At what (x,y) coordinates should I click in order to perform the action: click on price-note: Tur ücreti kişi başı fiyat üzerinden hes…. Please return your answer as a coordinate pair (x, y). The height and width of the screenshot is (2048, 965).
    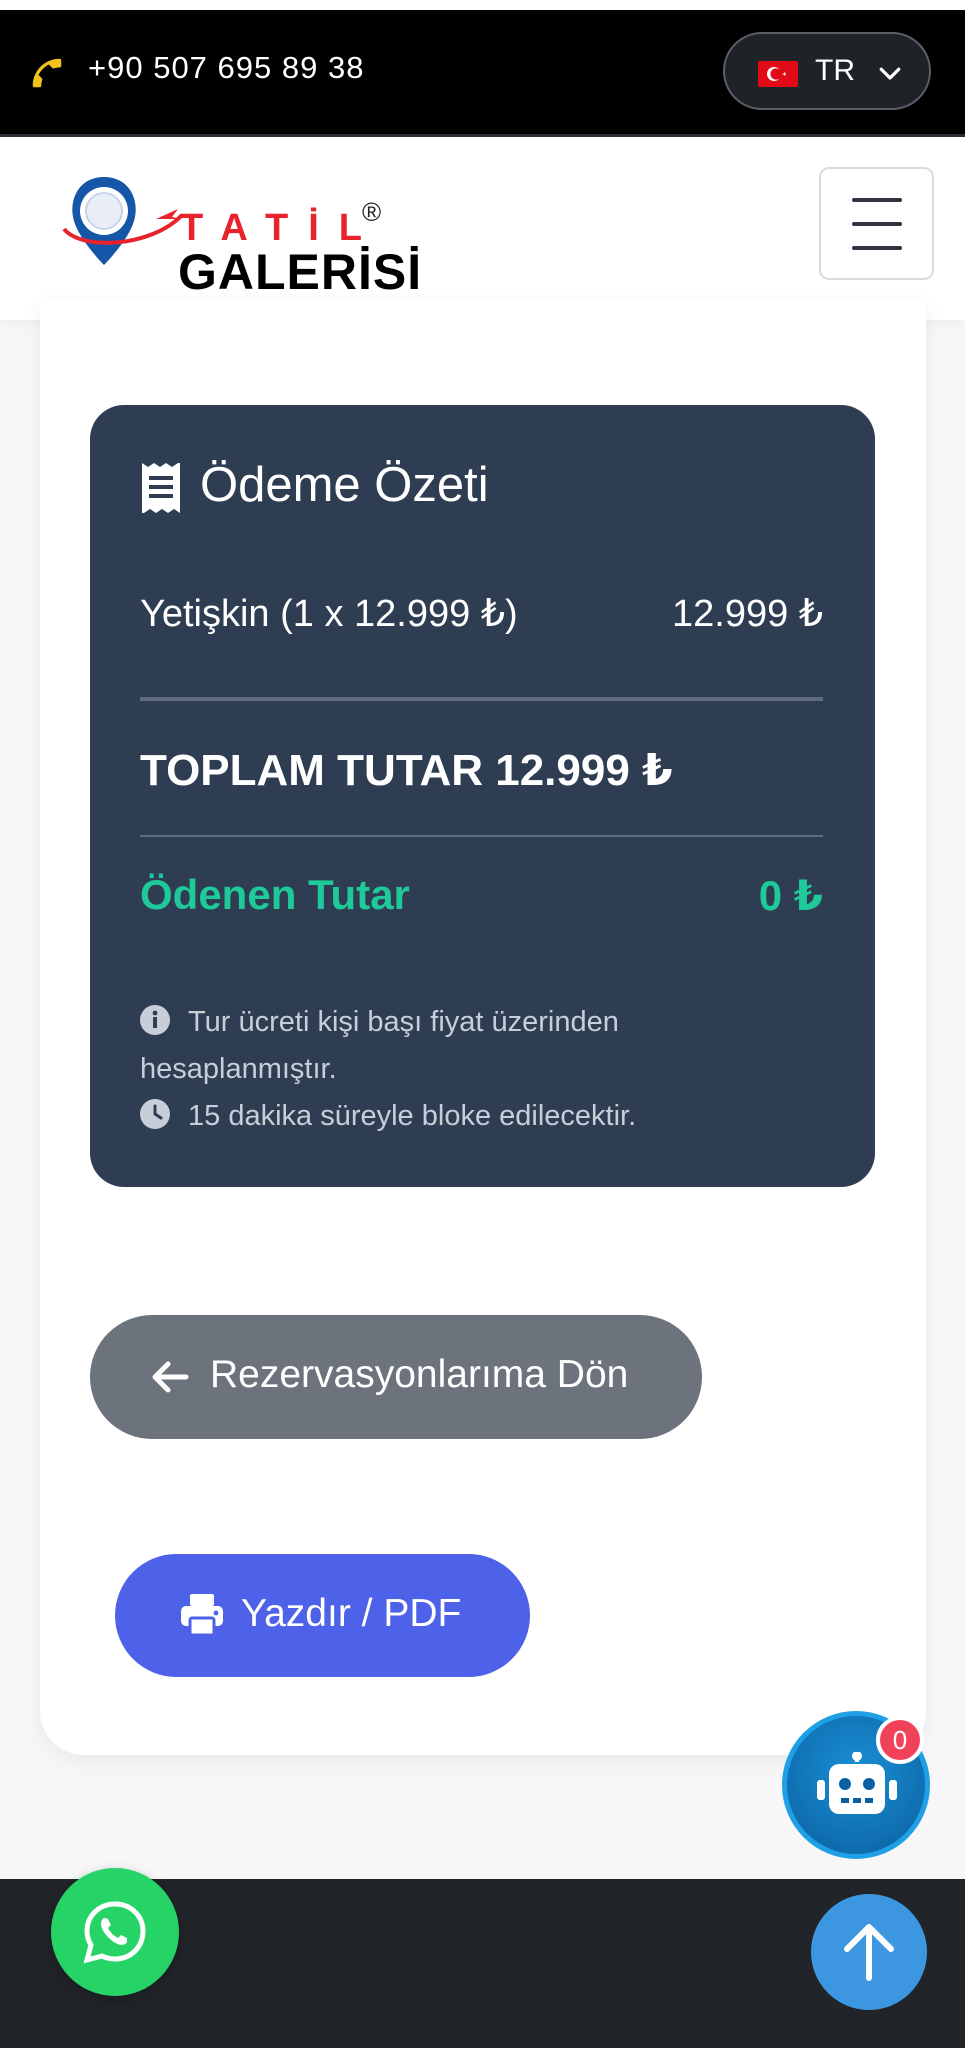
    Looking at the image, I should click on (450, 1046).